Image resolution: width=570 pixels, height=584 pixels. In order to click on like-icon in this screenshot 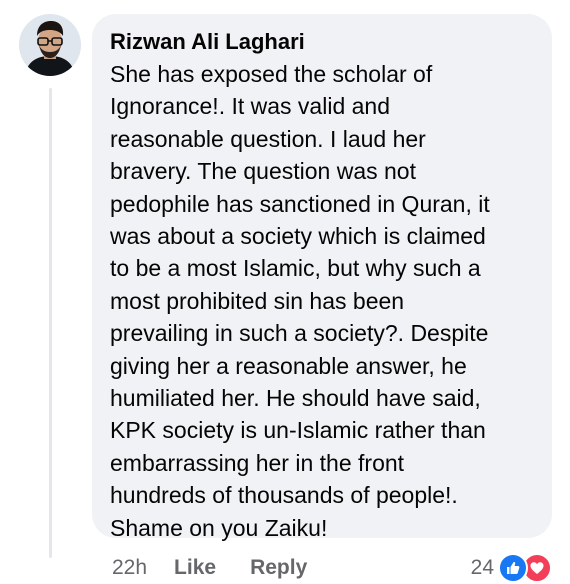, I will do `click(513, 568)`.